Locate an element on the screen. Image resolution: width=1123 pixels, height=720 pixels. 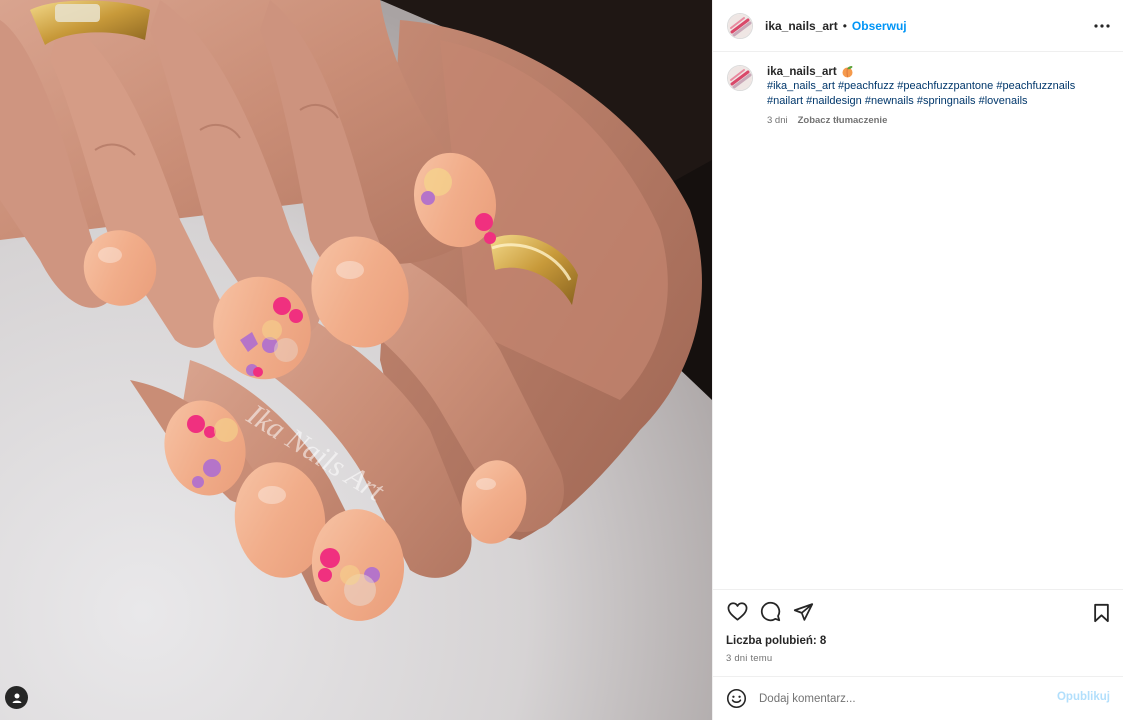
caption-username: ika_nails_art is located at coordinates (802, 72).